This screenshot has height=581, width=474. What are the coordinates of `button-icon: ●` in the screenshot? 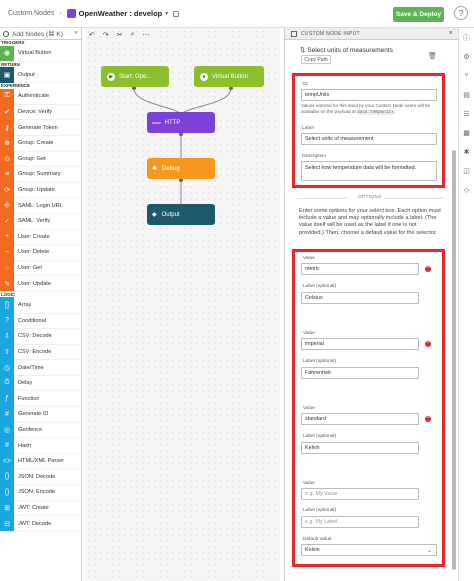 It's located at (204, 76).